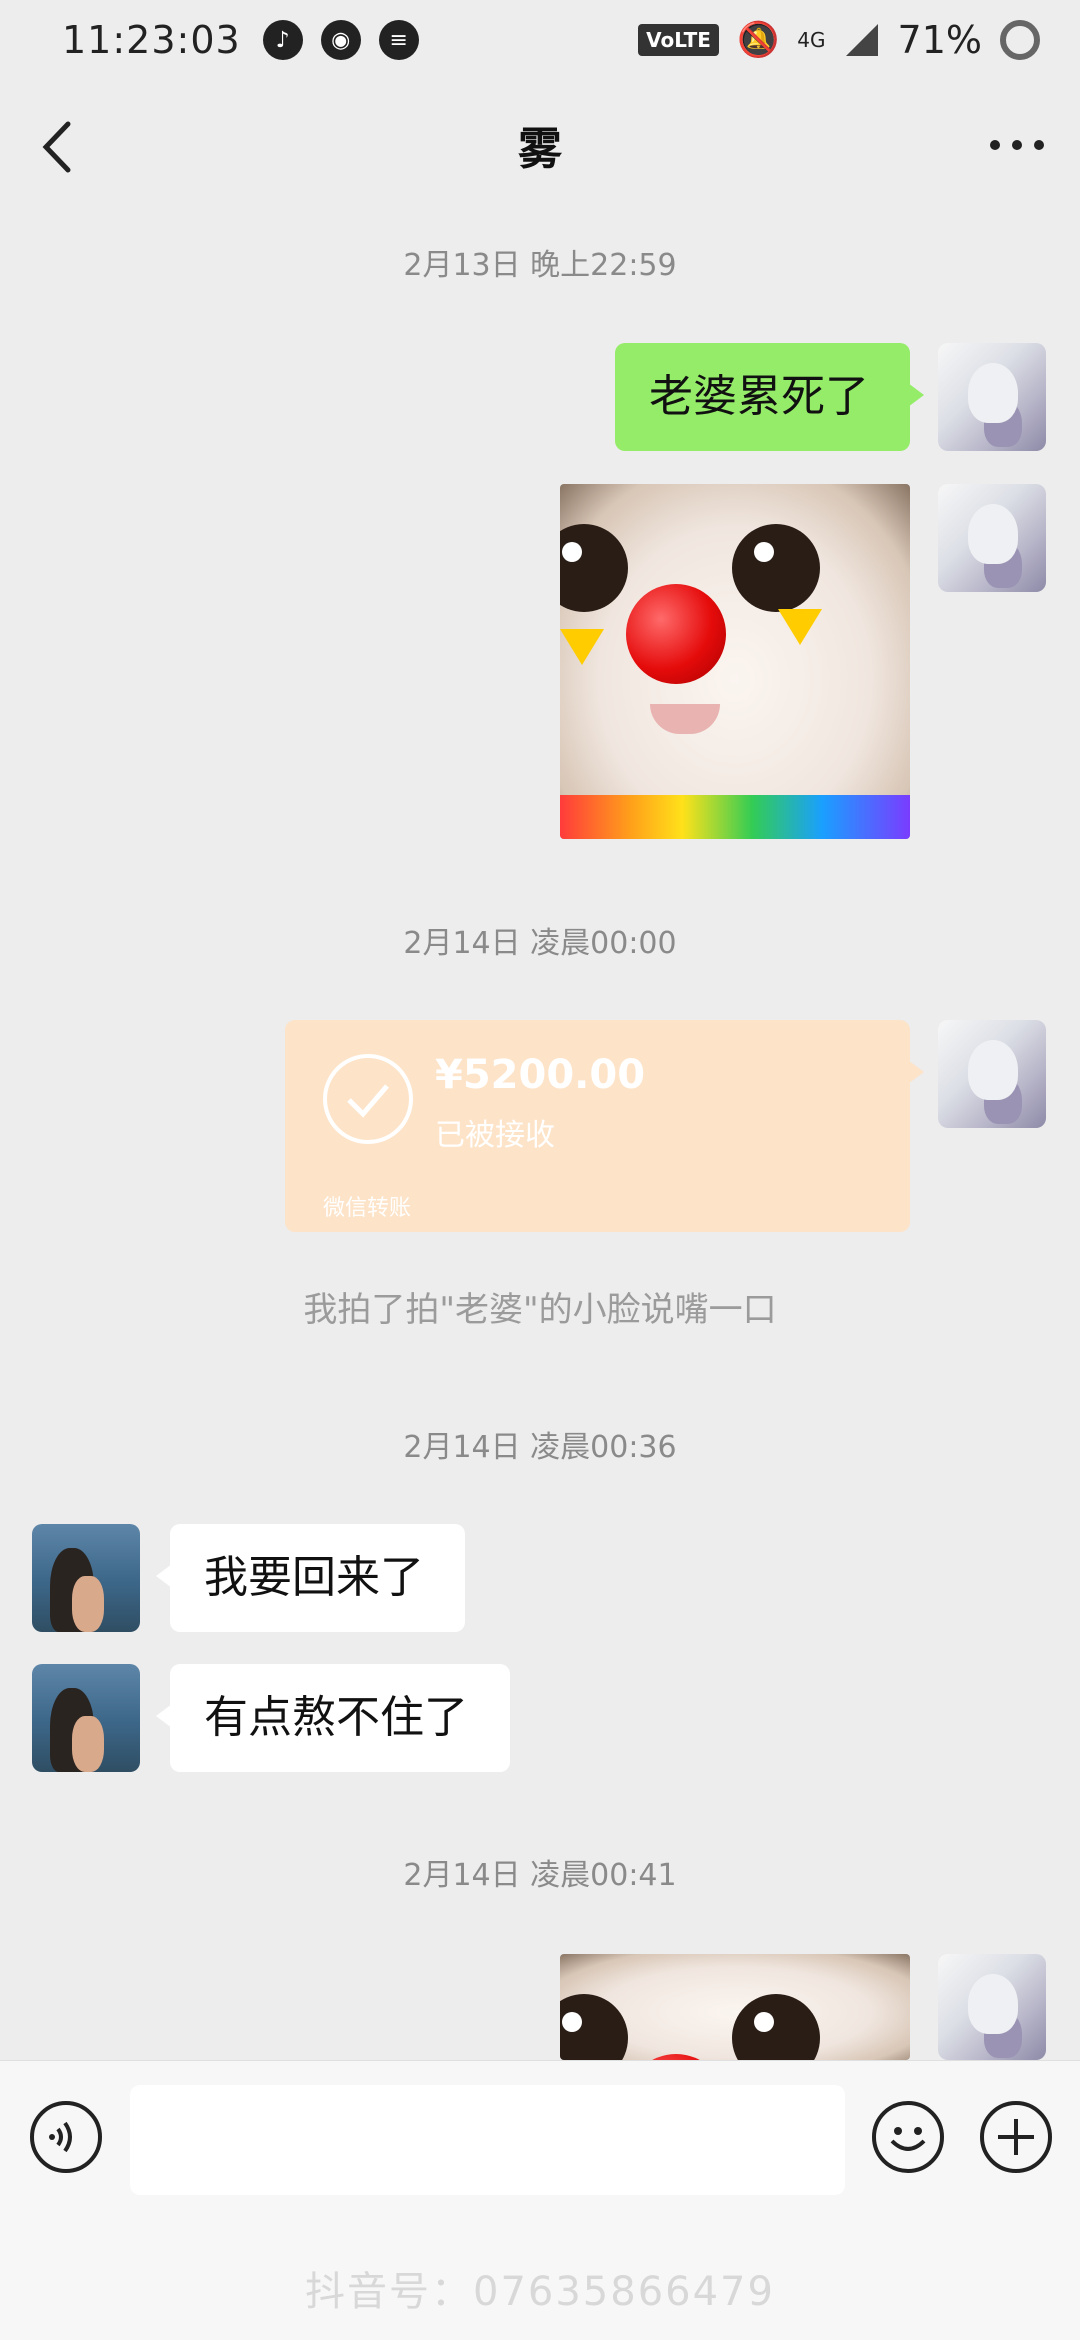 The image size is (1080, 2340). I want to click on emoji-icon, so click(908, 2137).